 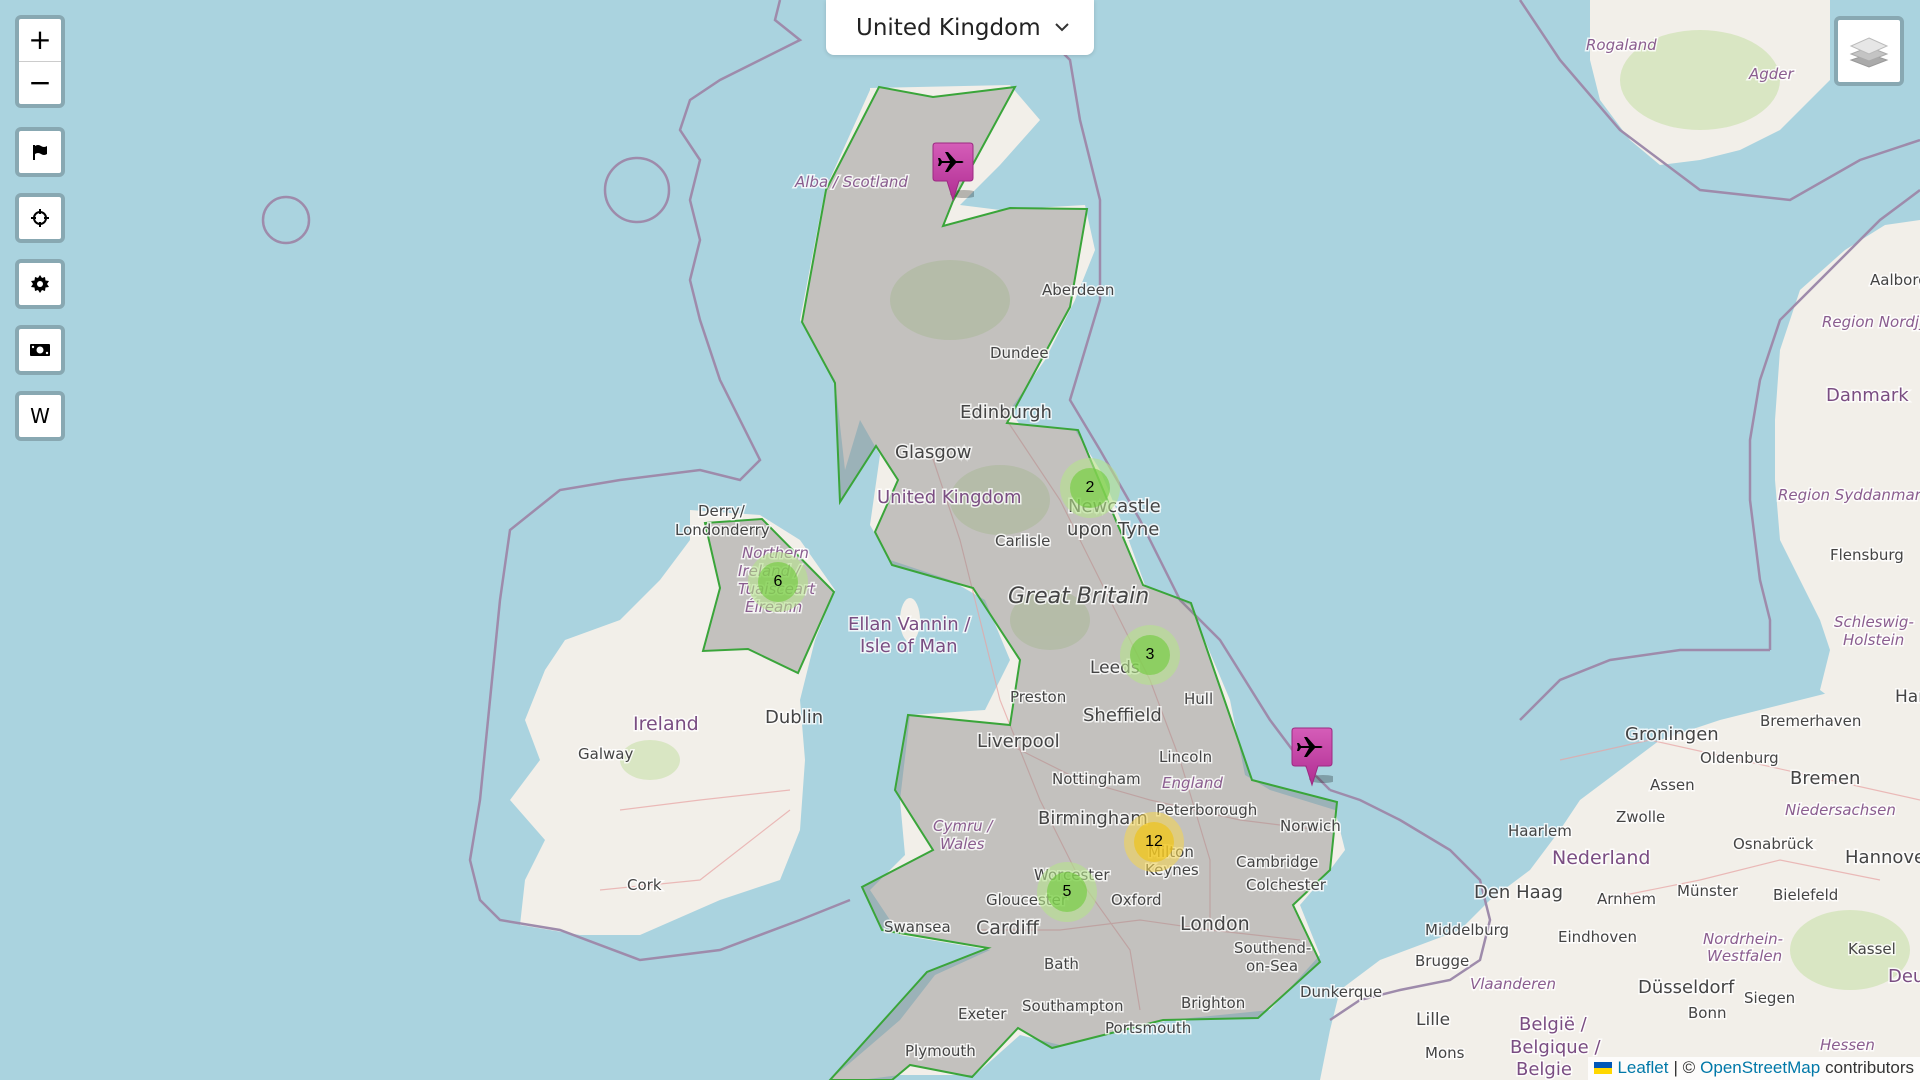 I want to click on plus-icon: +, so click(x=40, y=39).